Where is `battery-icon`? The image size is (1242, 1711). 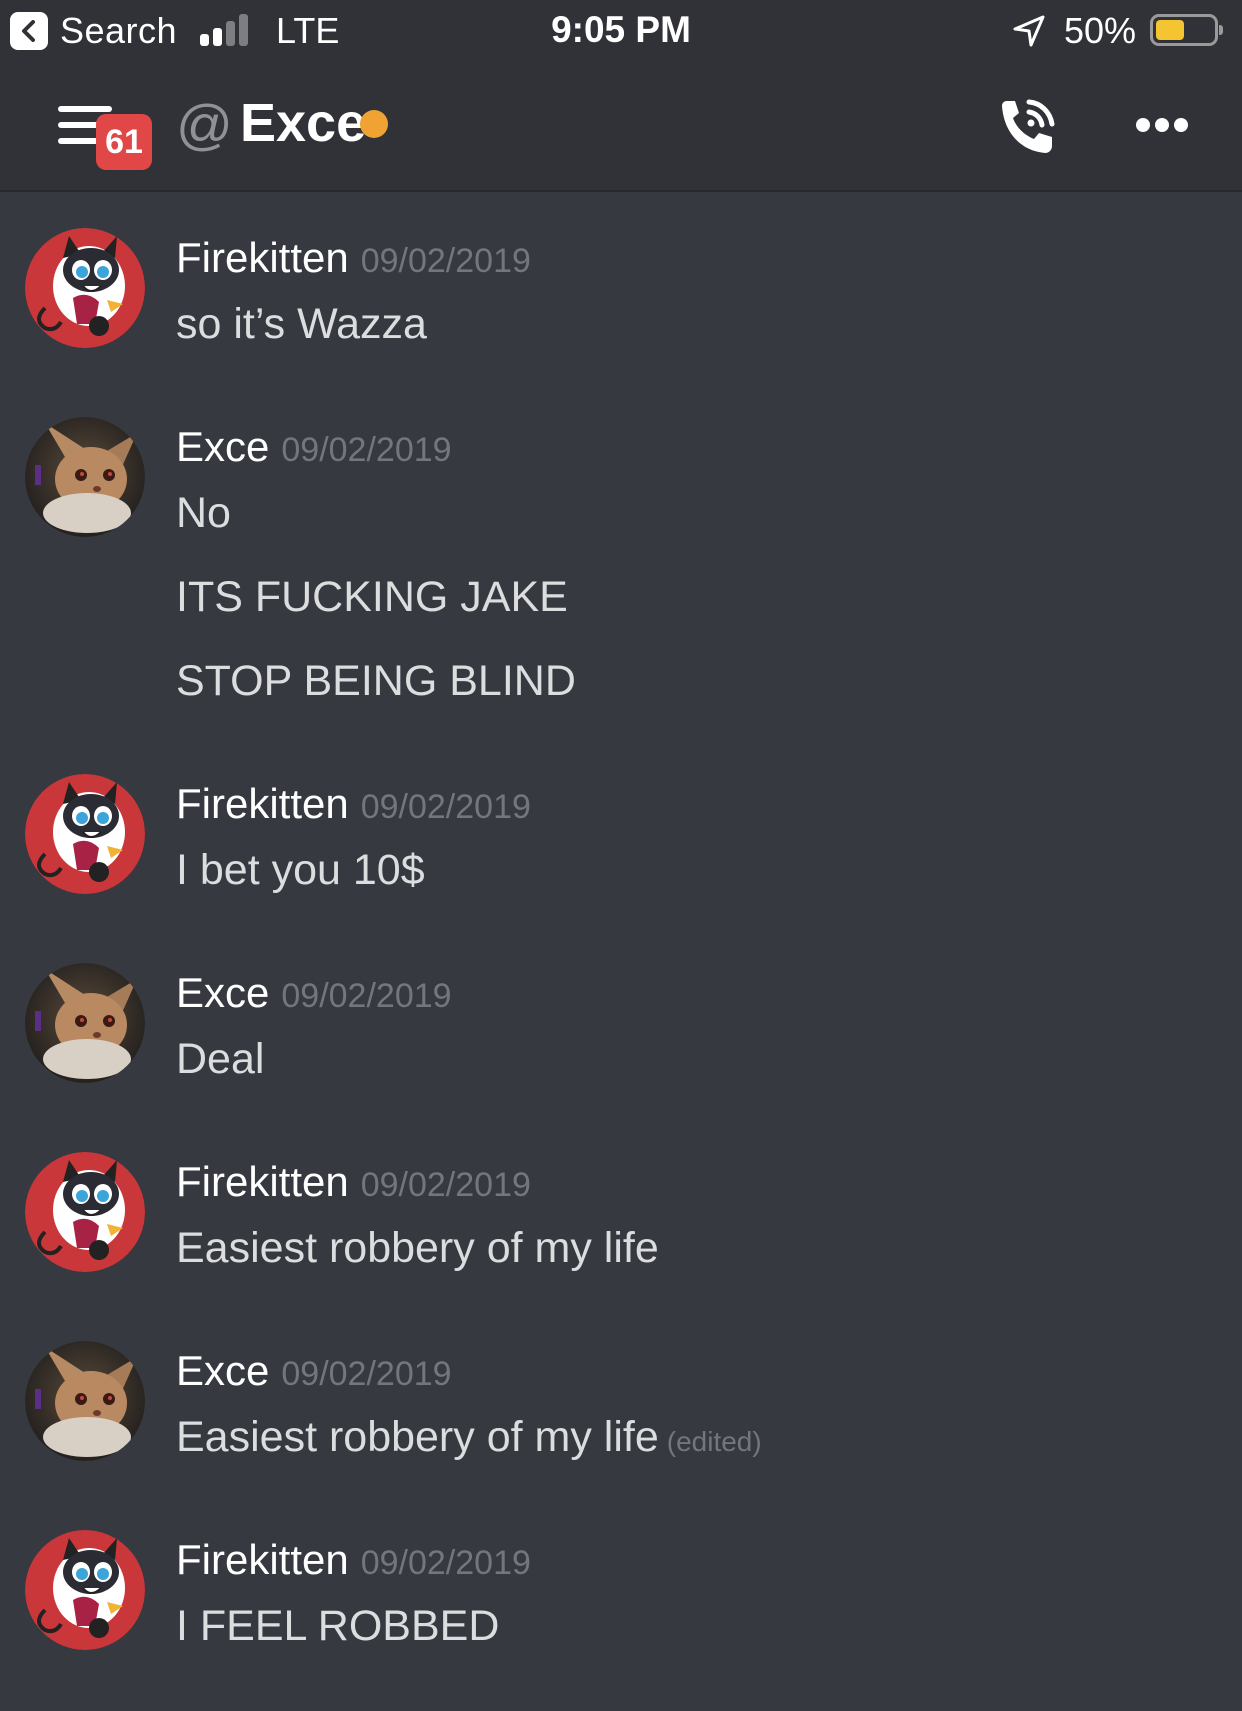
battery-icon is located at coordinates (1186, 30).